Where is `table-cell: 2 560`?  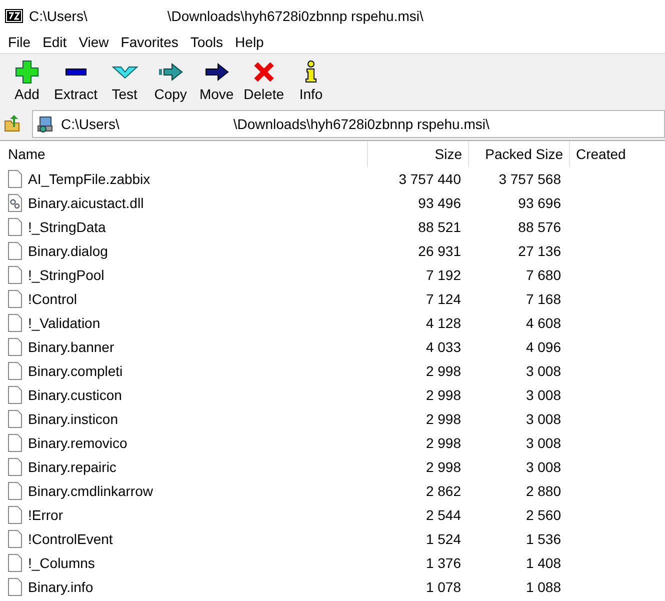 table-cell: 2 560 is located at coordinates (543, 515).